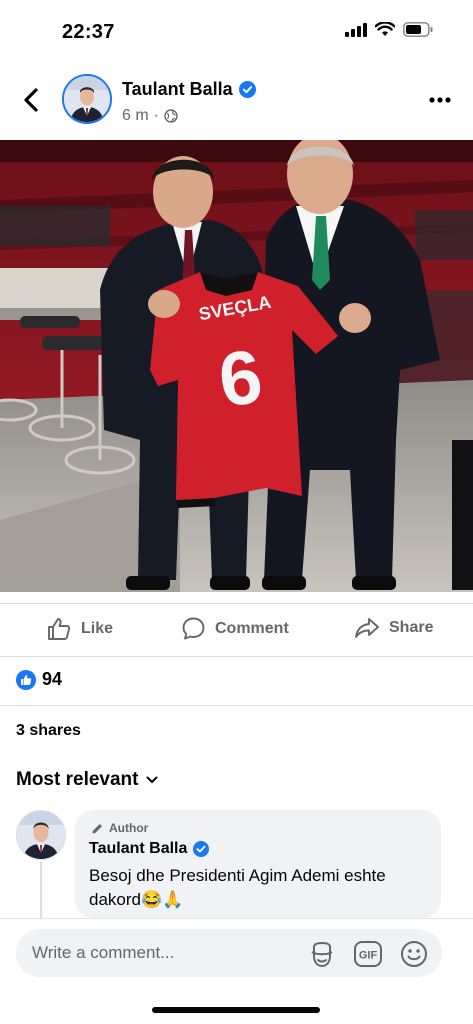 The height and width of the screenshot is (1024, 473). Describe the element at coordinates (236, 656) in the screenshot. I see `divider-actions` at that location.